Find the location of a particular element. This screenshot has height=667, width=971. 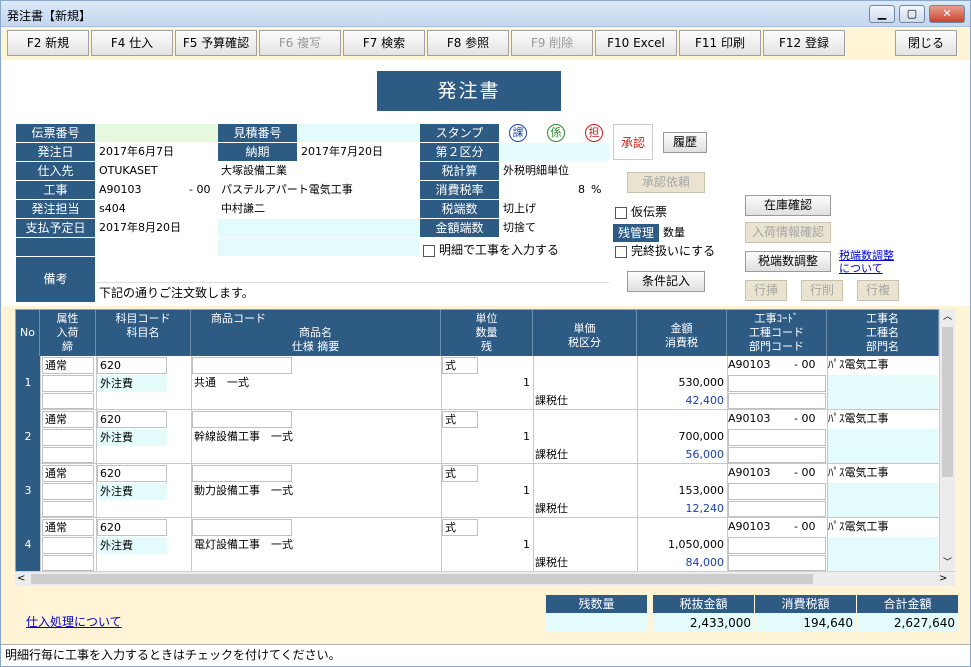

close-window-button: ✕ is located at coordinates (947, 14).